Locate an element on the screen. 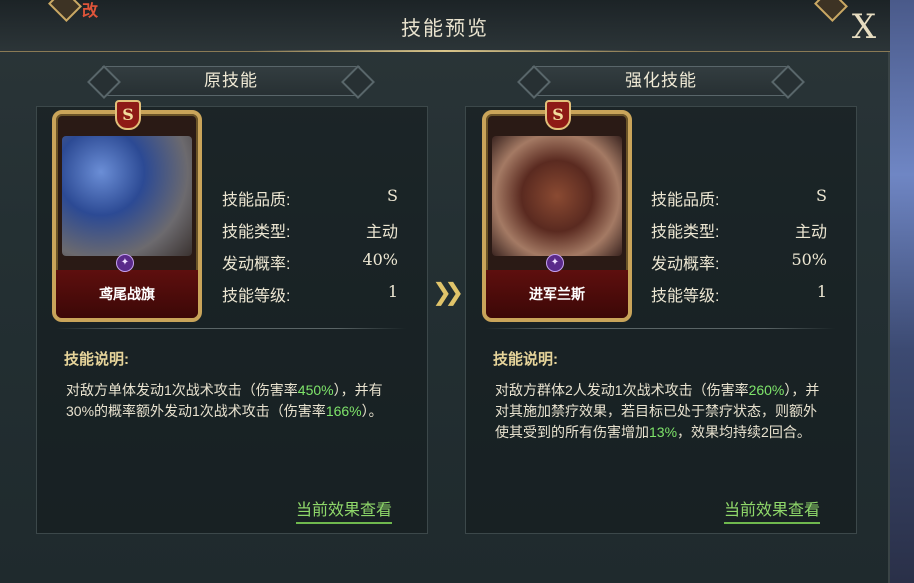 The image size is (914, 583). dialog-title: 技能预览 is located at coordinates (445, 29).